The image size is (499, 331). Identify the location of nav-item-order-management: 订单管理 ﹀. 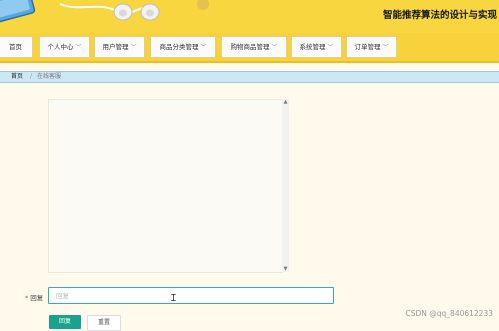
(371, 47).